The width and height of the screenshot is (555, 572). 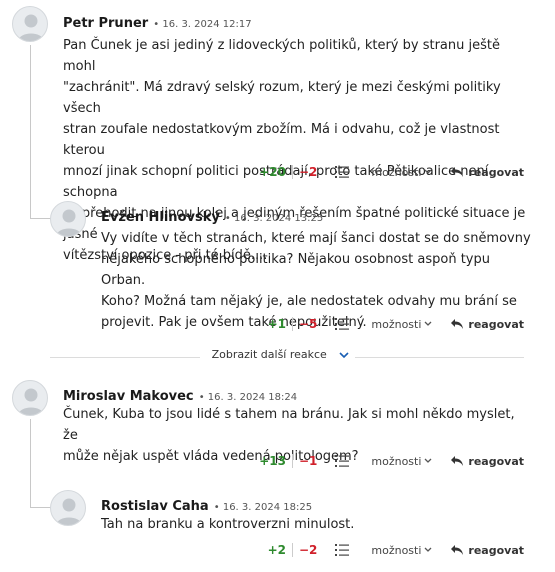 I want to click on upvote-count: +20, so click(x=272, y=172).